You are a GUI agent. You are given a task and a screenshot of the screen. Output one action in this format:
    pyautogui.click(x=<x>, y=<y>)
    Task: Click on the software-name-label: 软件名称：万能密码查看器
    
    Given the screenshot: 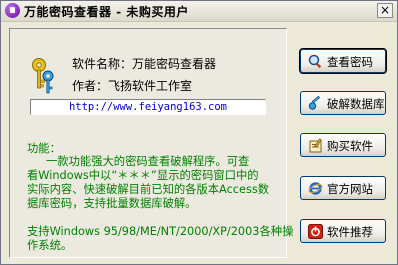 What is the action you would take?
    pyautogui.click(x=144, y=64)
    